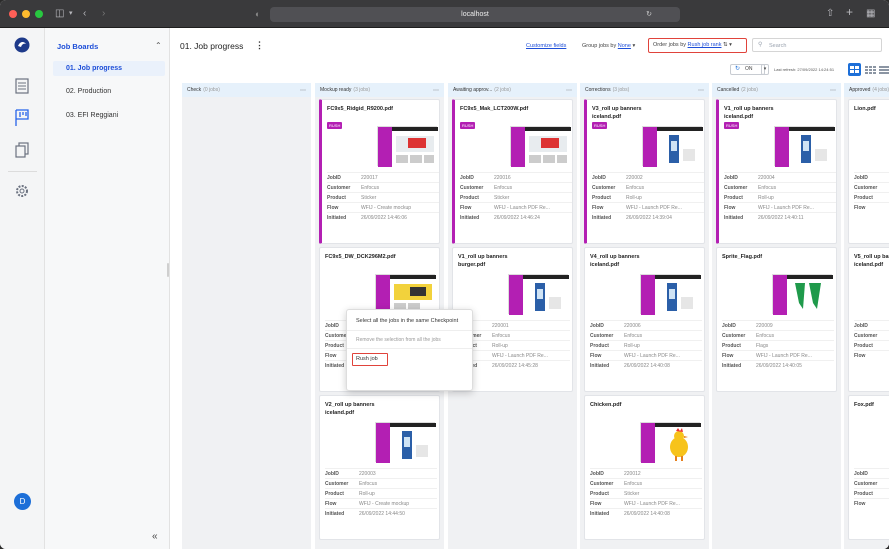 The height and width of the screenshot is (549, 889). What do you see at coordinates (92, 115) in the screenshot?
I see `sidebar-item-efi-reggiani: 03. EFI Reggiani` at bounding box center [92, 115].